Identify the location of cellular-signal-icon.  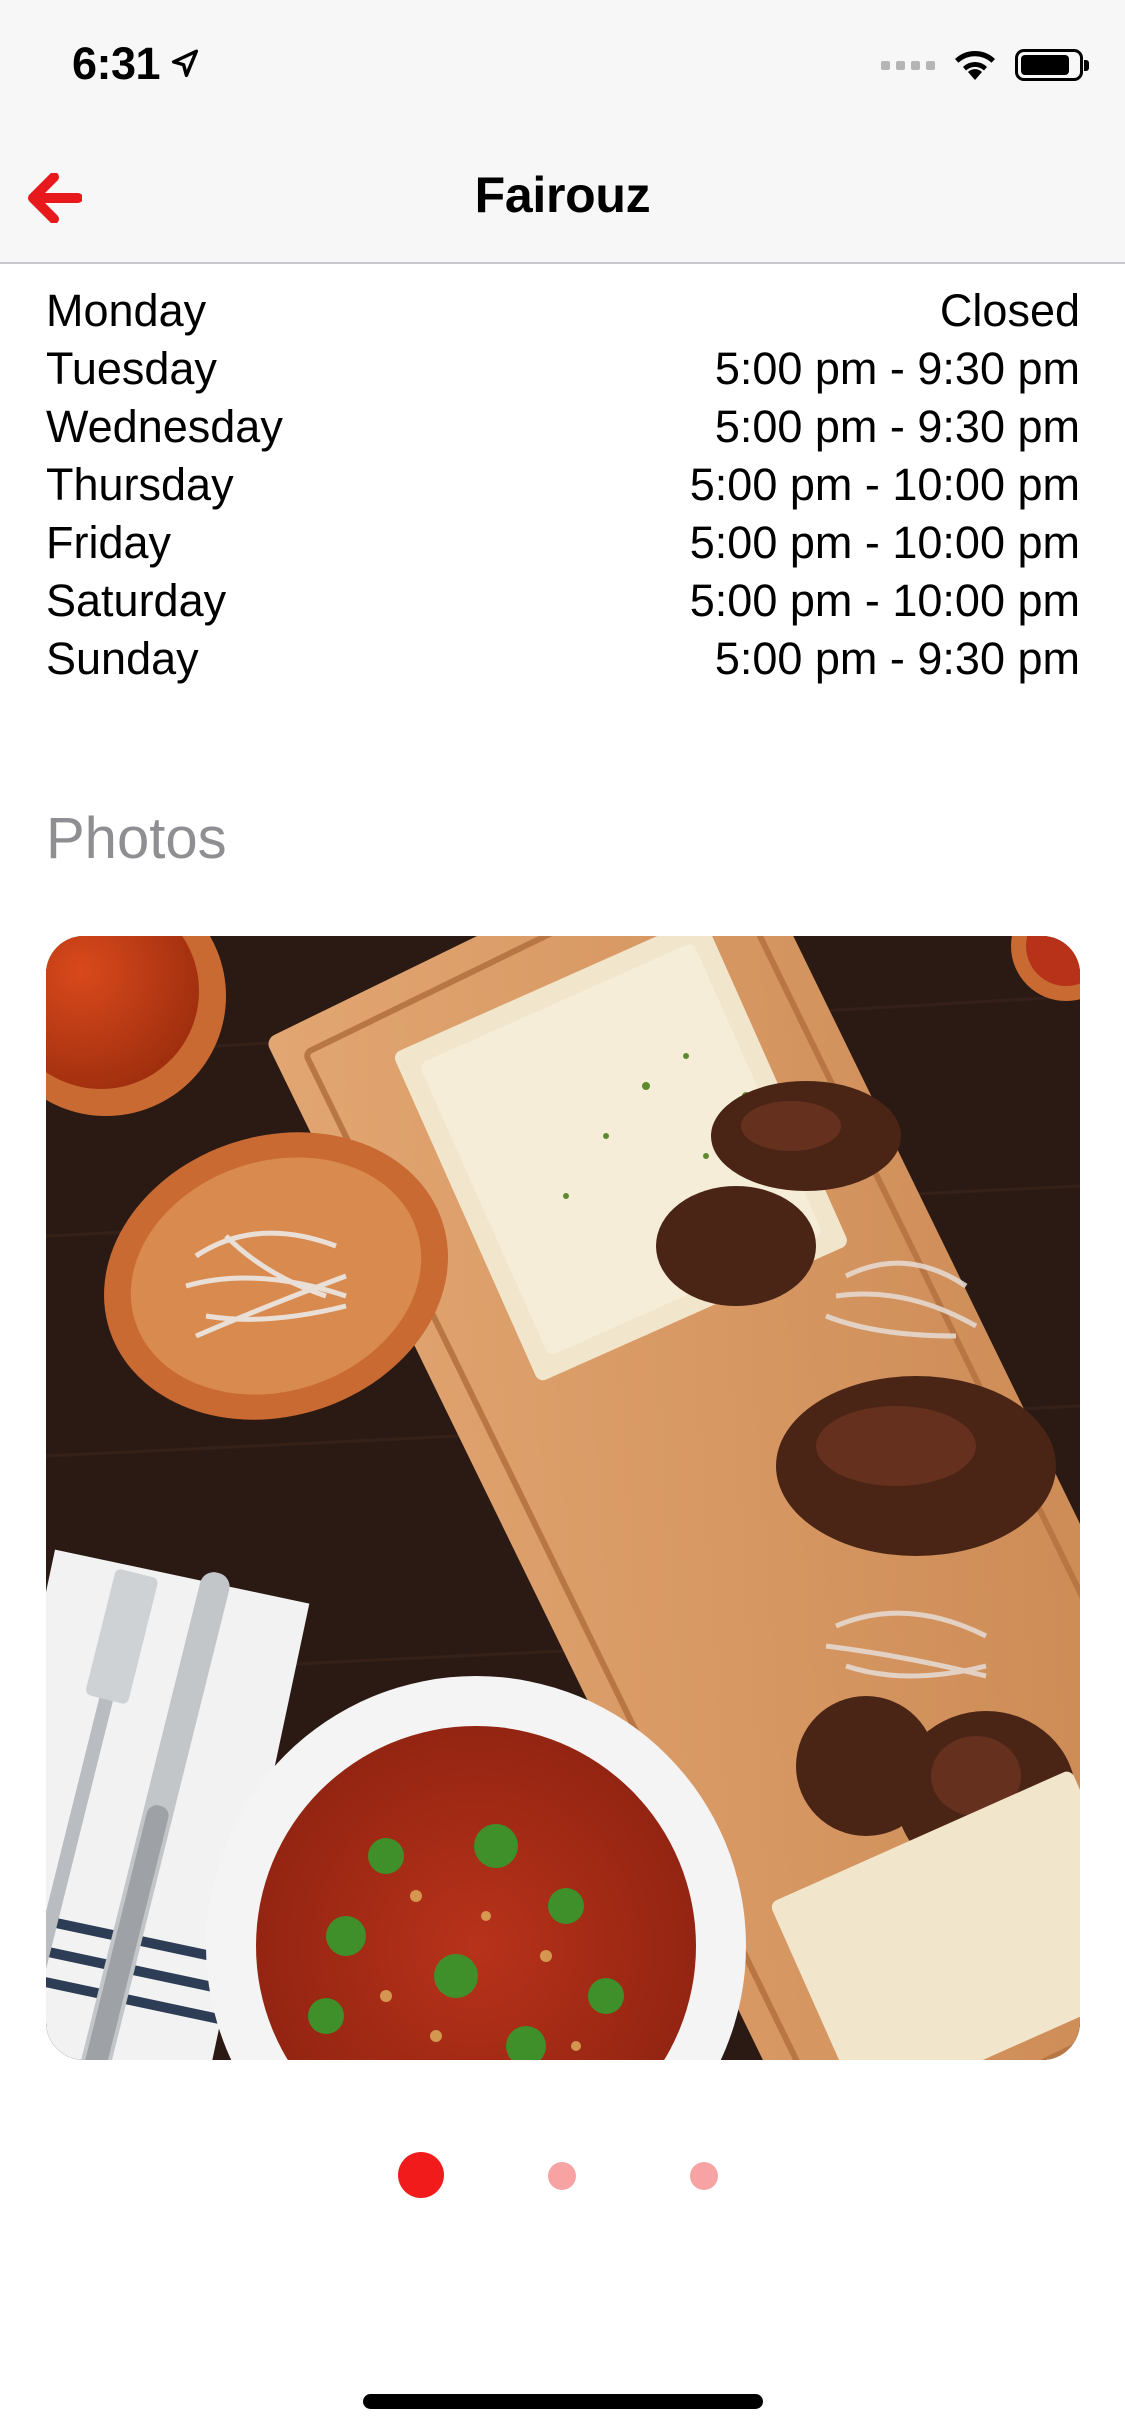
(908, 65).